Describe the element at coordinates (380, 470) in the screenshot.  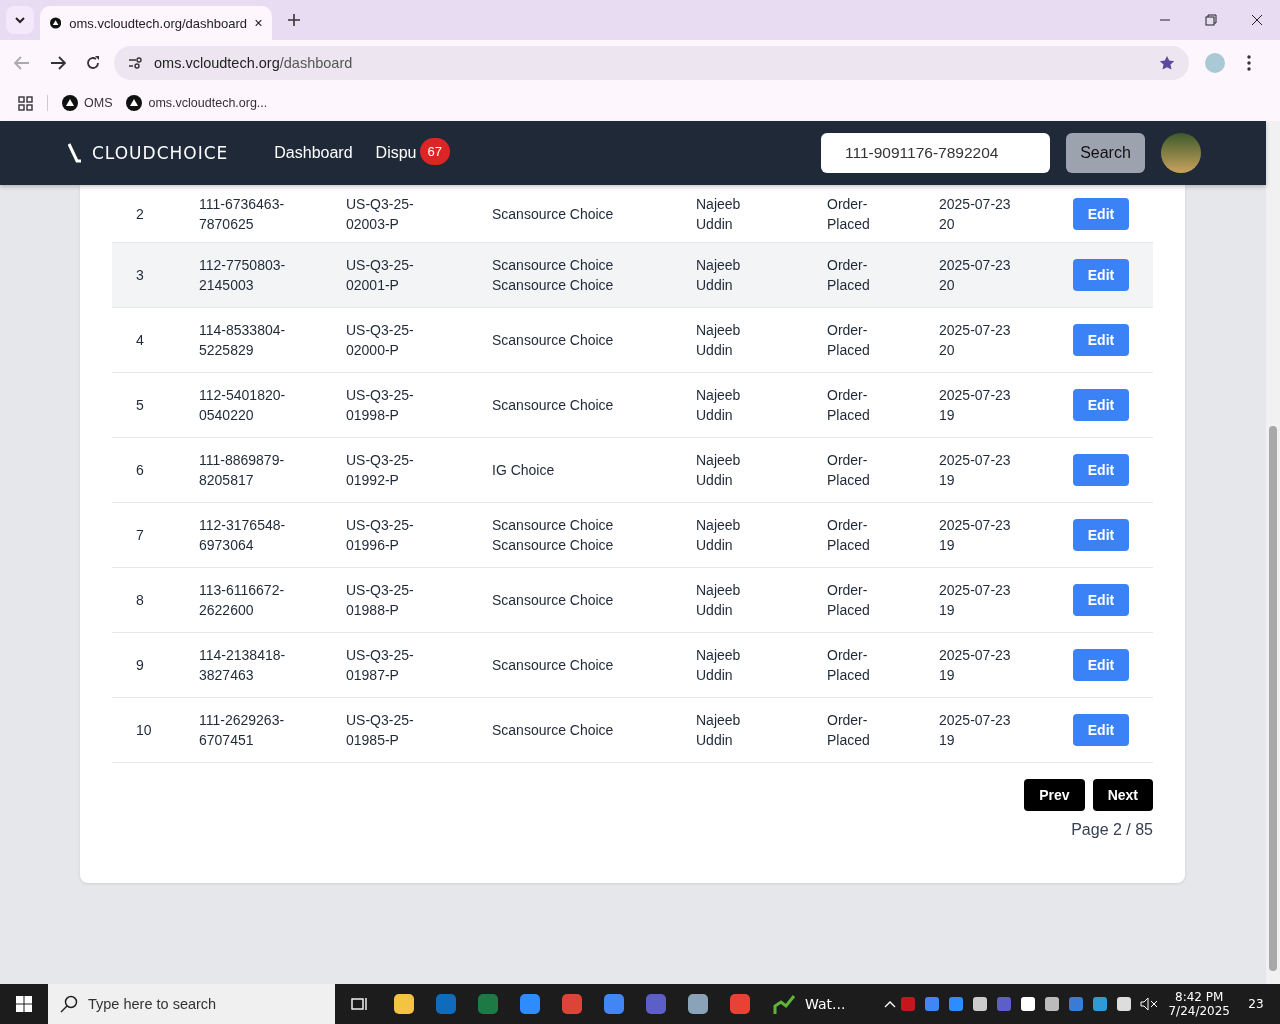
I see `table-cell-text: US-Q3-25-01992-P` at that location.